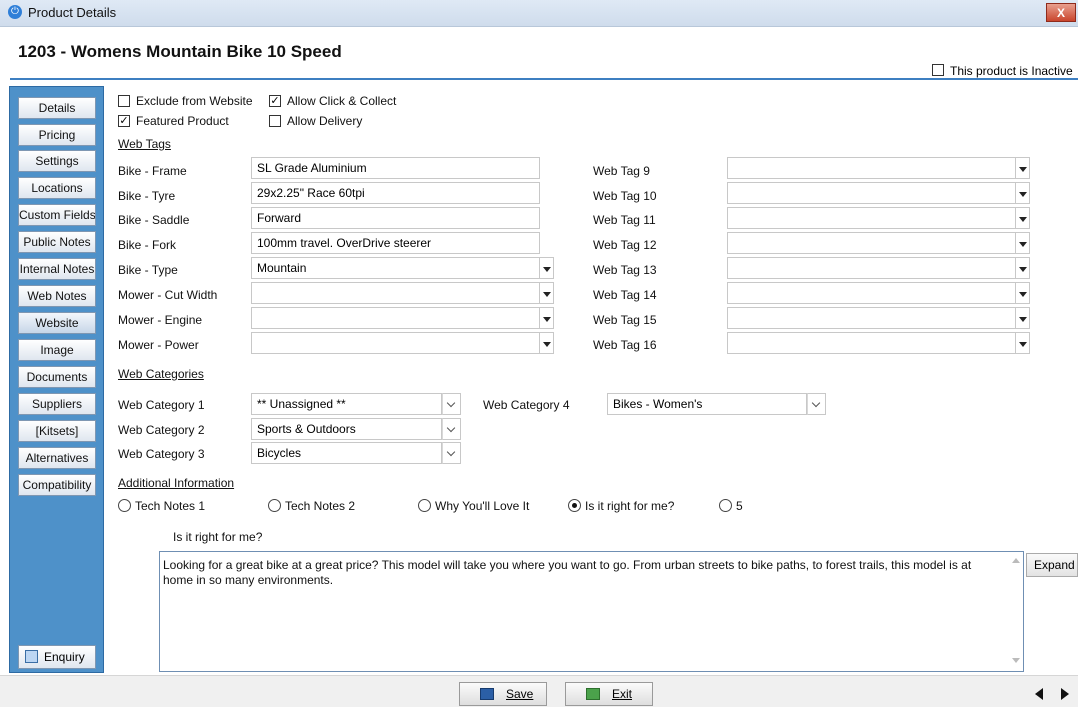  Describe the element at coordinates (194, 101) in the screenshot. I see `exclude-website-label: Exclude from Website` at that location.